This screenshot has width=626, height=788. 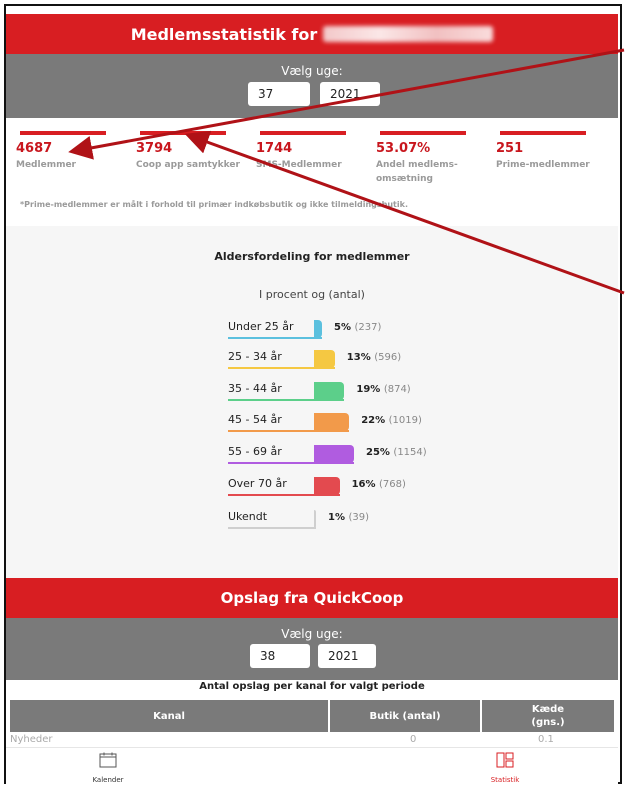 What do you see at coordinates (108, 760) in the screenshot?
I see `calendar-icon` at bounding box center [108, 760].